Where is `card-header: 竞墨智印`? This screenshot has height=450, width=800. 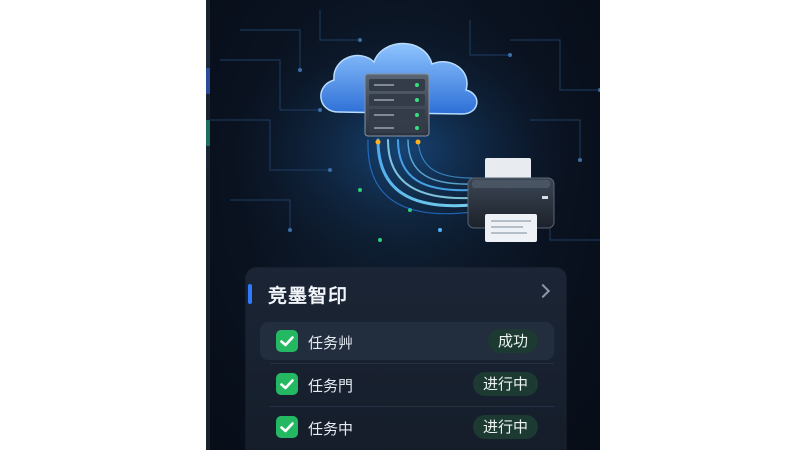 card-header: 竞墨智印 is located at coordinates (406, 292).